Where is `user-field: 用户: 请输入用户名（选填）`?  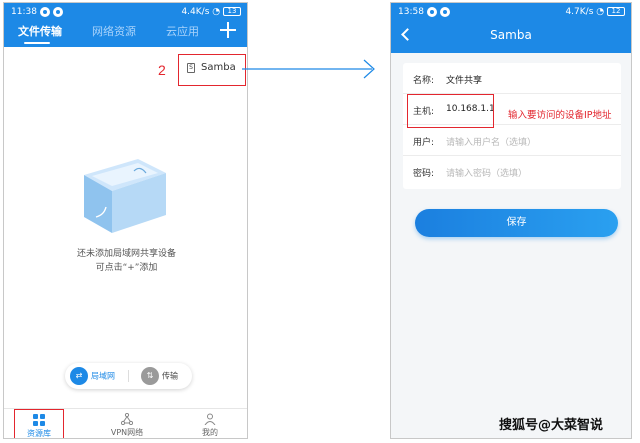 user-field: 用户: 请输入用户名（选填） is located at coordinates (512, 140).